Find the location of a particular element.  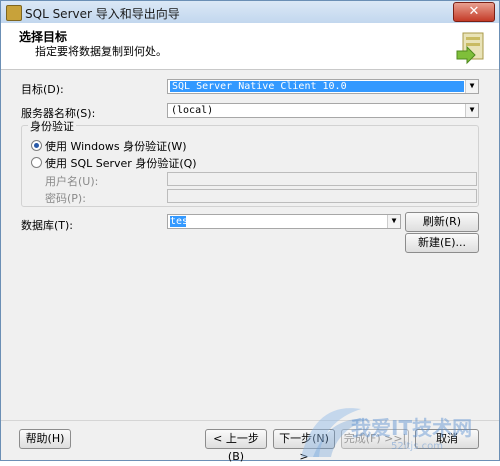

wizard-header: 选择目标 指定要将数据复制到何处。 is located at coordinates (250, 46).